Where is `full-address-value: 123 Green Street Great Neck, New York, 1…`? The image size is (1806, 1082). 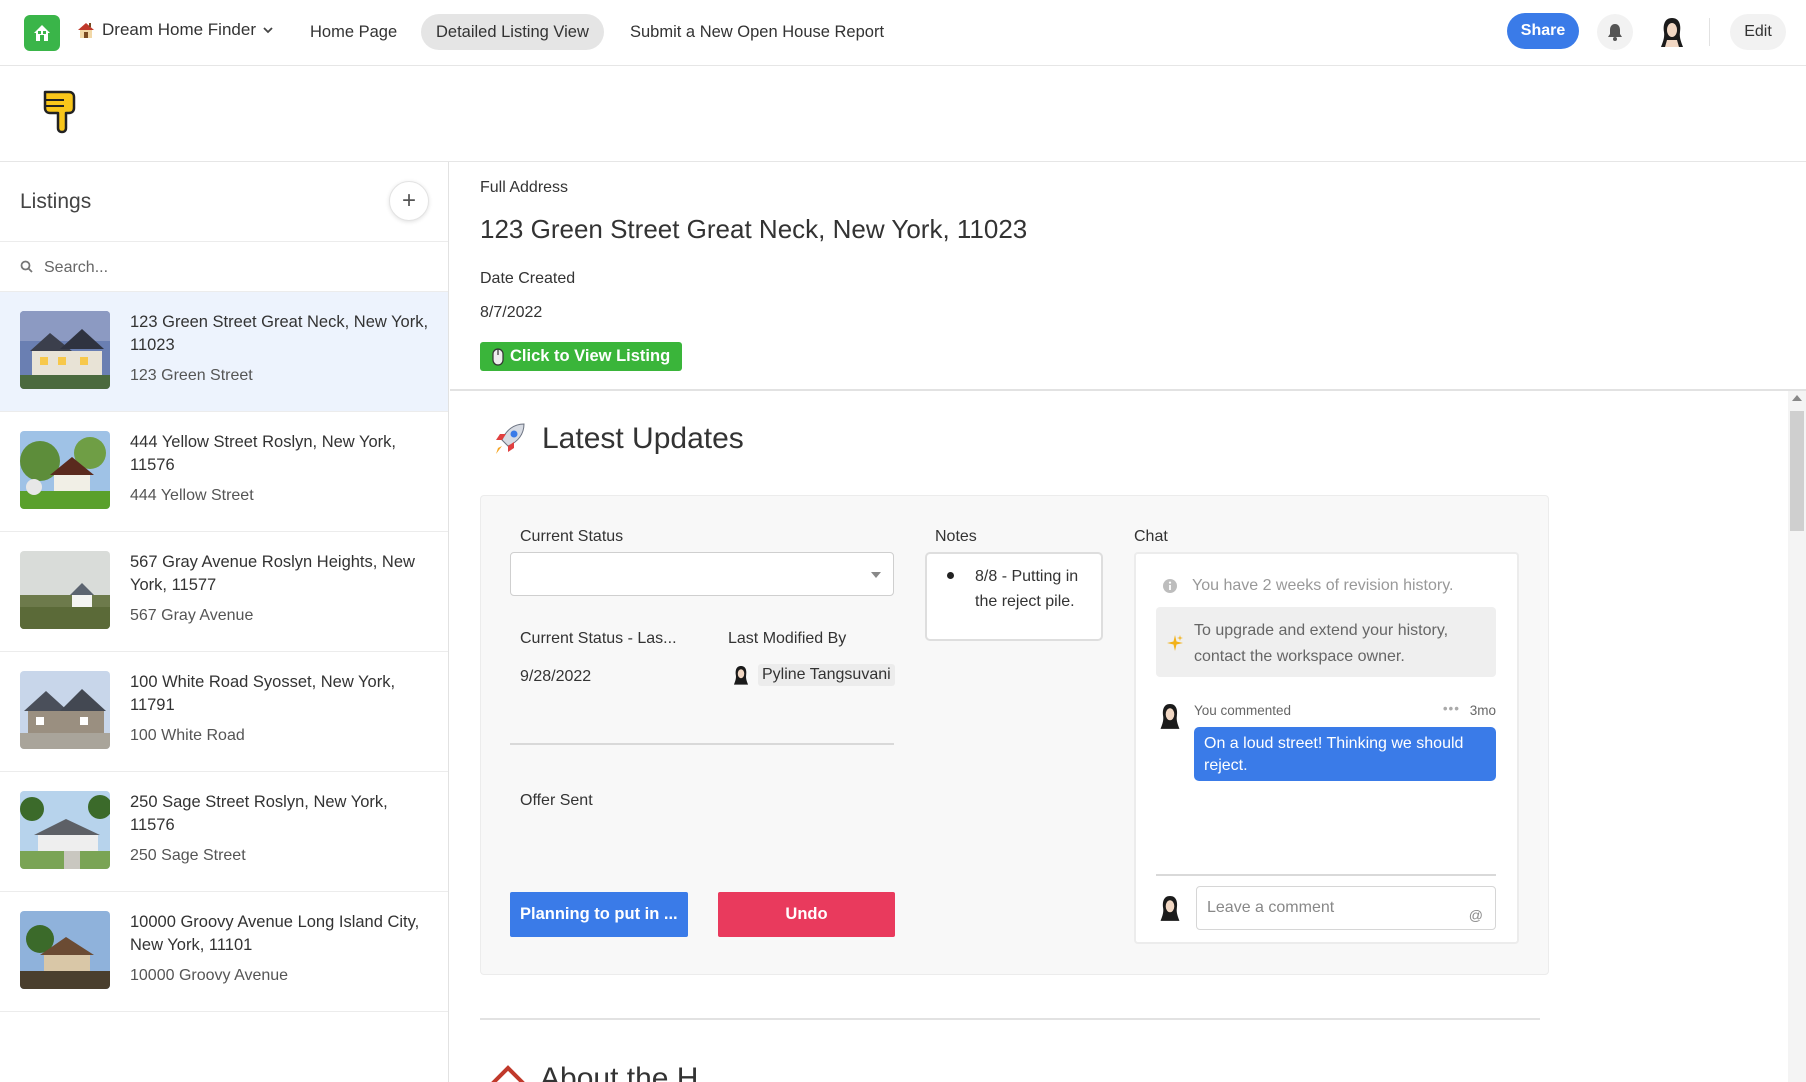
full-address-value: 123 Green Street Great Neck, New York, 1… is located at coordinates (754, 229).